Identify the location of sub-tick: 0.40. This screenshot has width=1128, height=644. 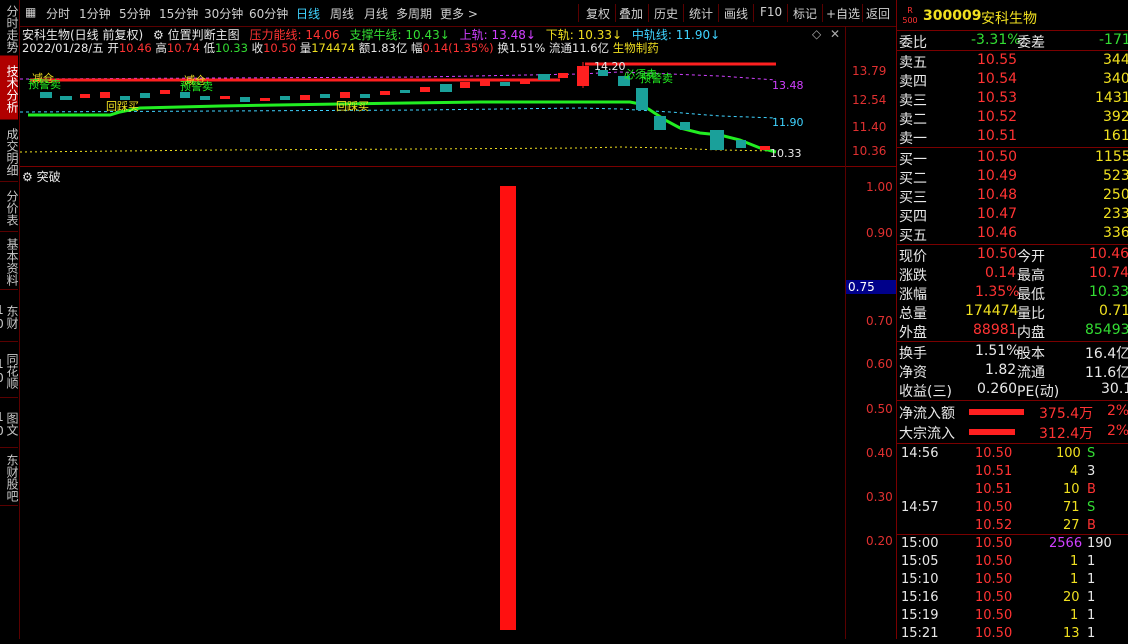
(879, 453).